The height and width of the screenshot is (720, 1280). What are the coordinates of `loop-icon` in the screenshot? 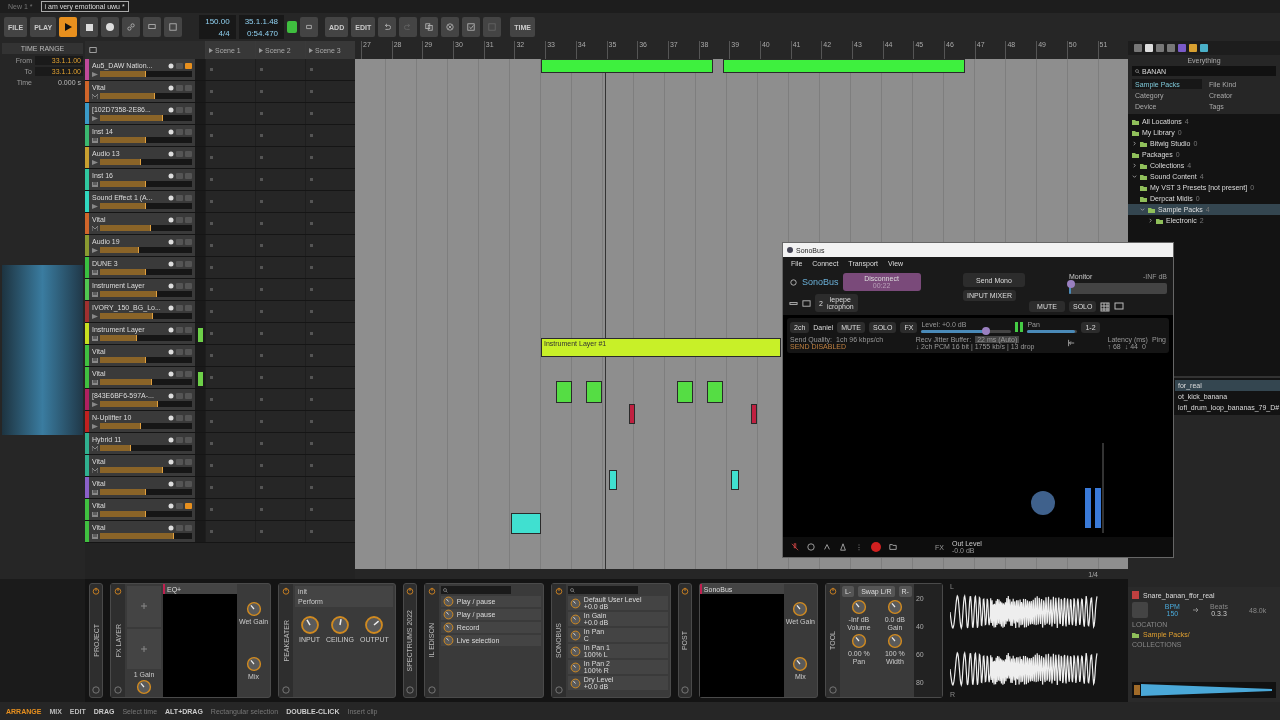 It's located at (309, 27).